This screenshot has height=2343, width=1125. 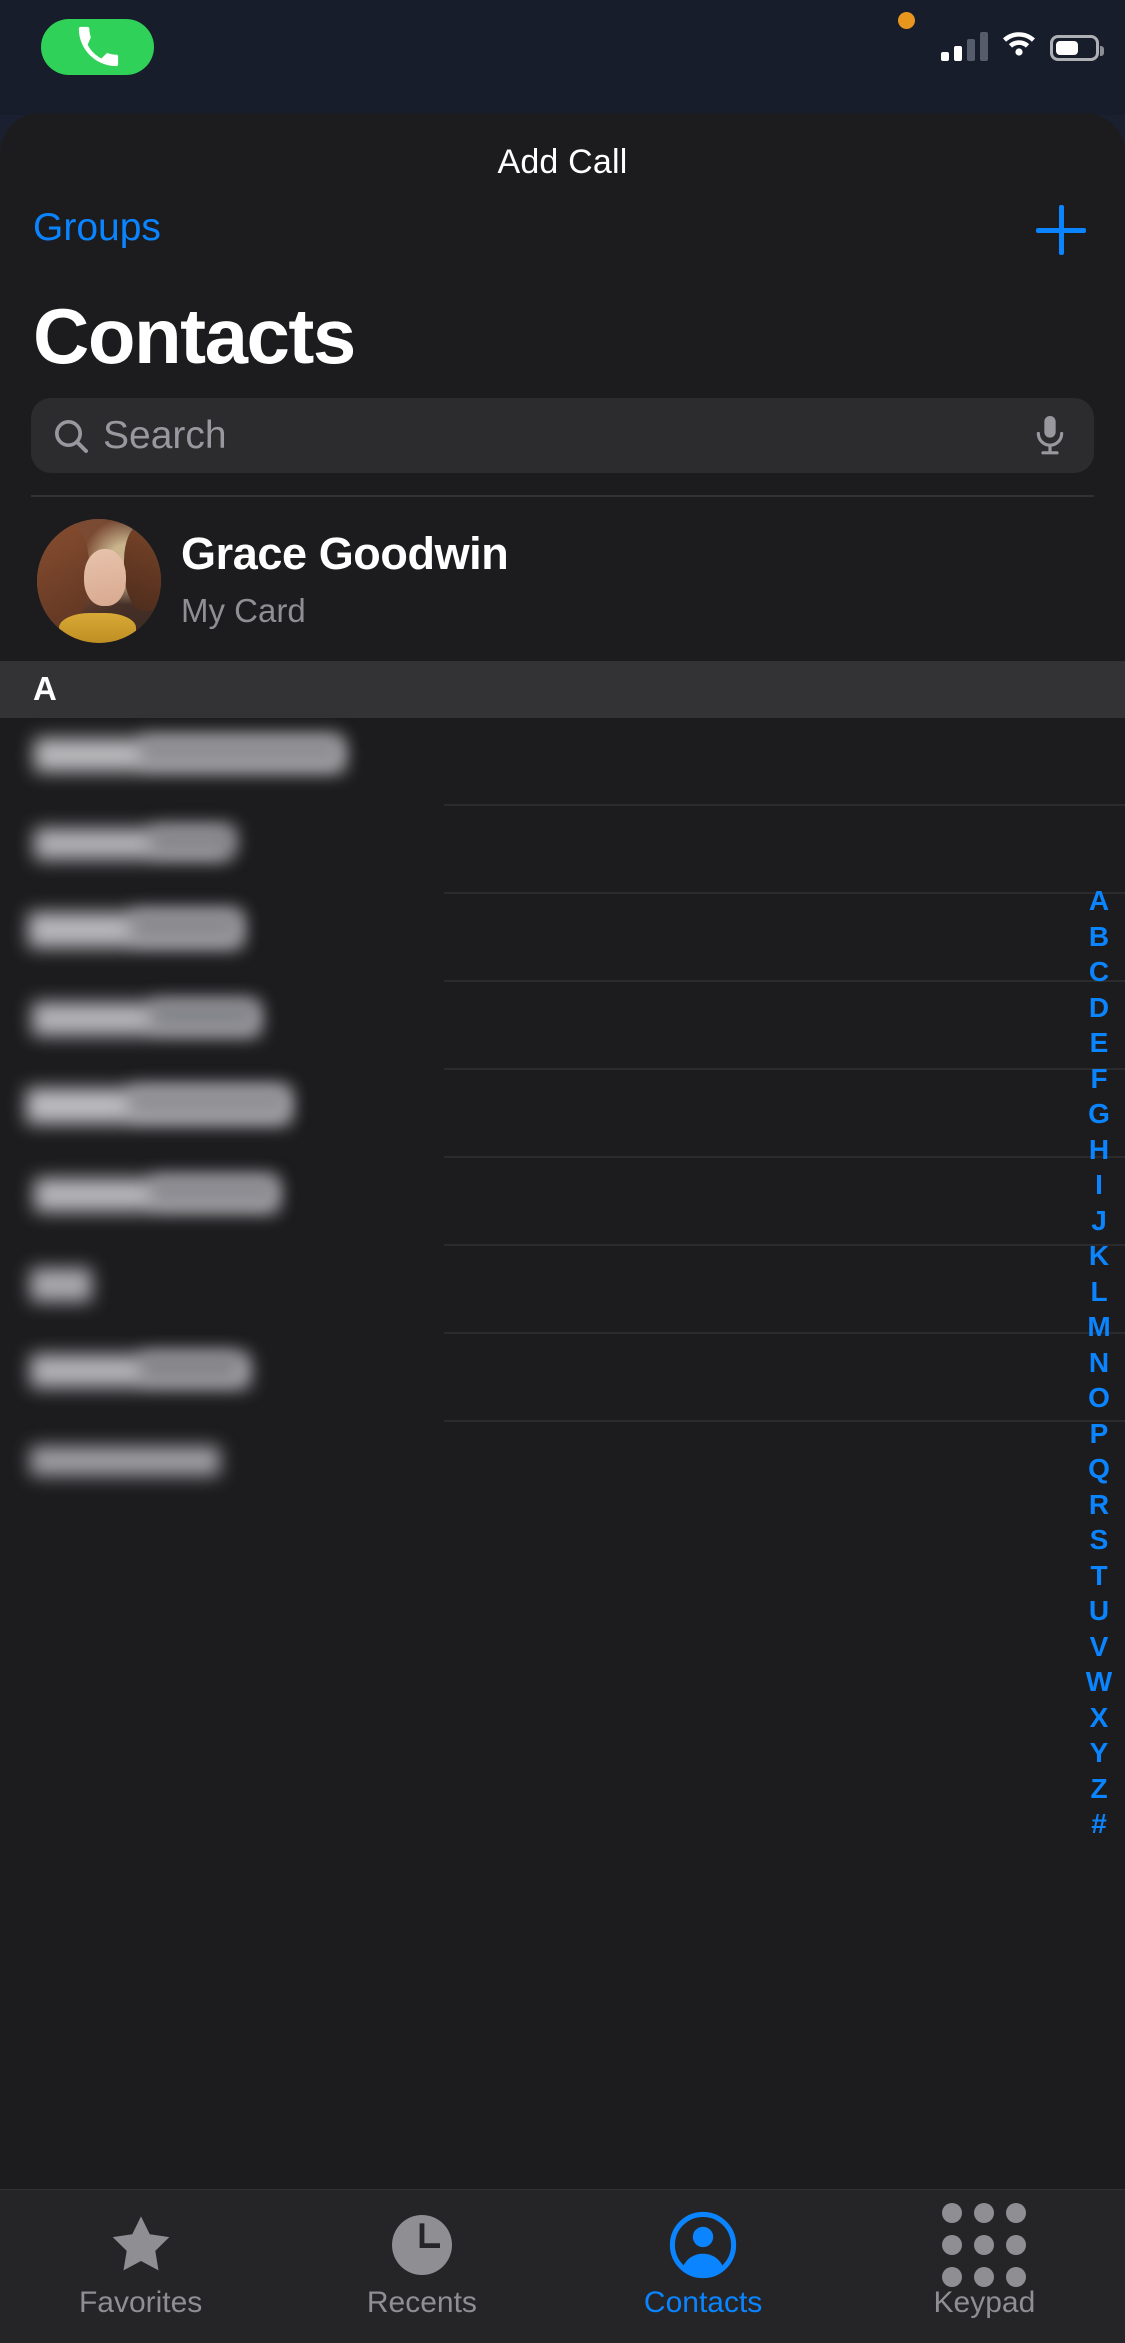 I want to click on person-icon, so click(x=703, y=2245).